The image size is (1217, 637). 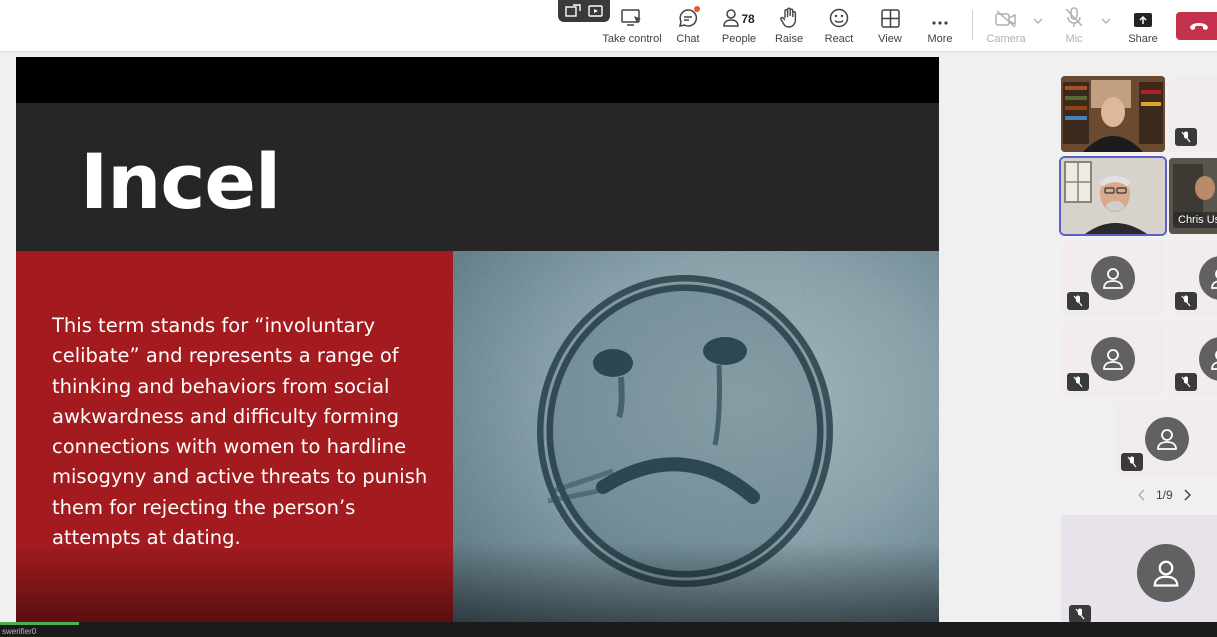 I want to click on view-icon, so click(x=890, y=17).